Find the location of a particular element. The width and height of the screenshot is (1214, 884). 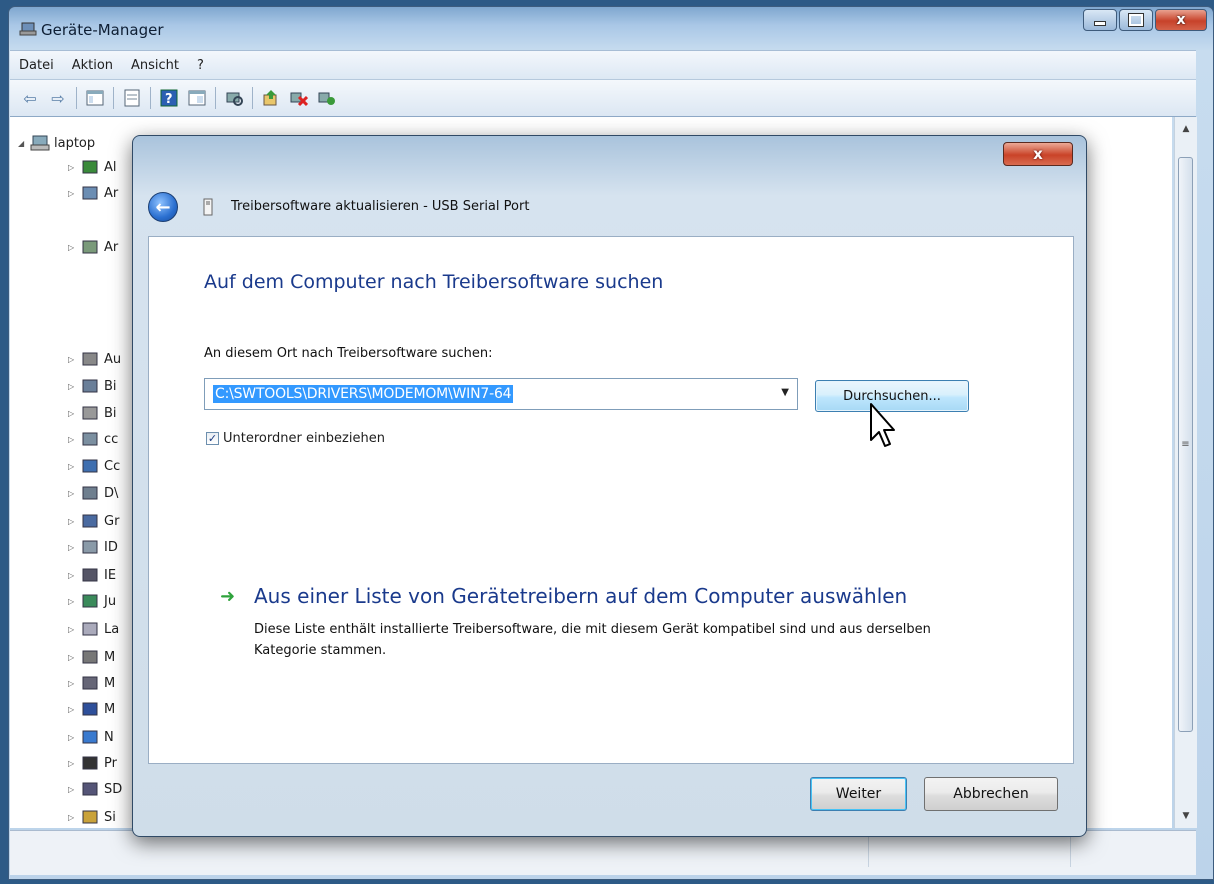

back-arrow-icon: ⇦ is located at coordinates (30, 98).